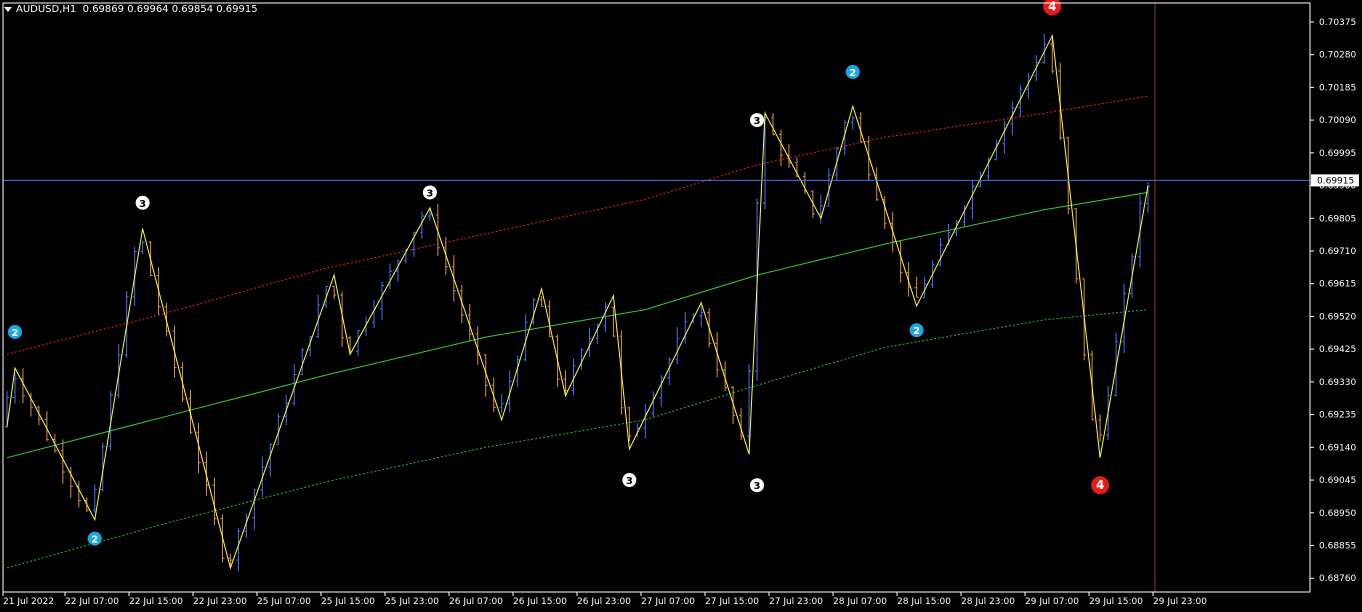 This screenshot has height=612, width=1362. Describe the element at coordinates (46, 9) in the screenshot. I see `symbol-label: AUDUSD,H1` at that location.